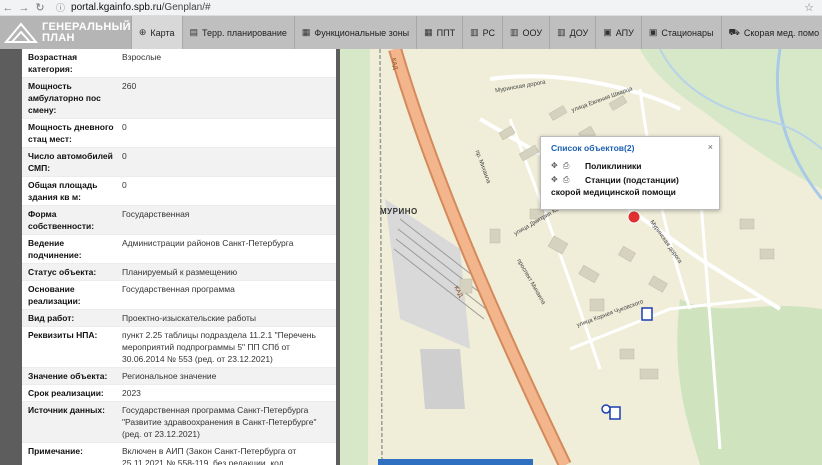 The width and height of the screenshot is (822, 465). What do you see at coordinates (62, 272) in the screenshot?
I see `attribute-name: Статус объекта:` at bounding box center [62, 272].